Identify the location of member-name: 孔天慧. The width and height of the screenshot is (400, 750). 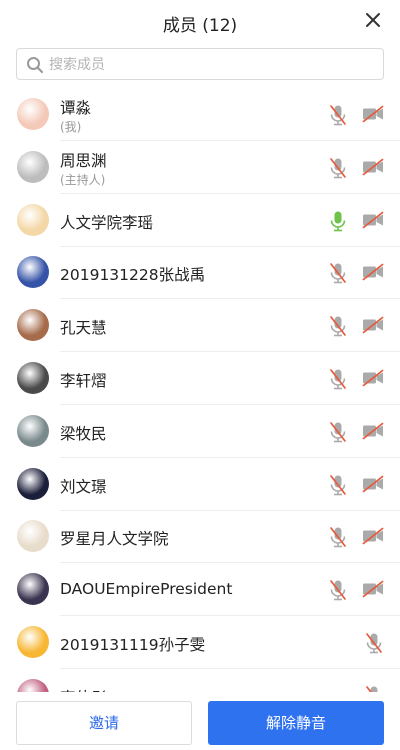
(83, 328).